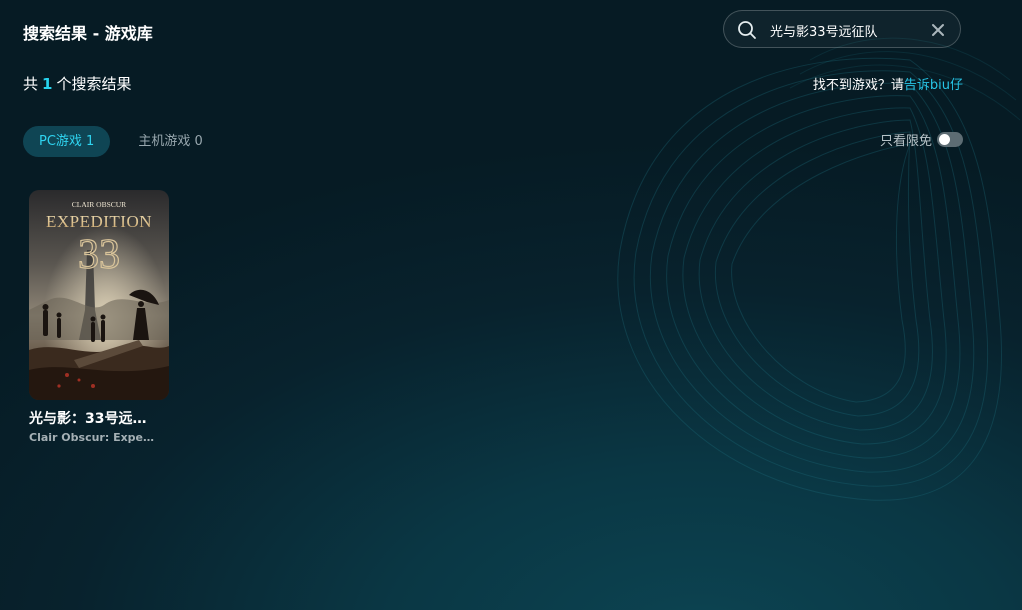 This screenshot has height=610, width=1022. What do you see at coordinates (938, 30) in the screenshot?
I see `close-icon` at bounding box center [938, 30].